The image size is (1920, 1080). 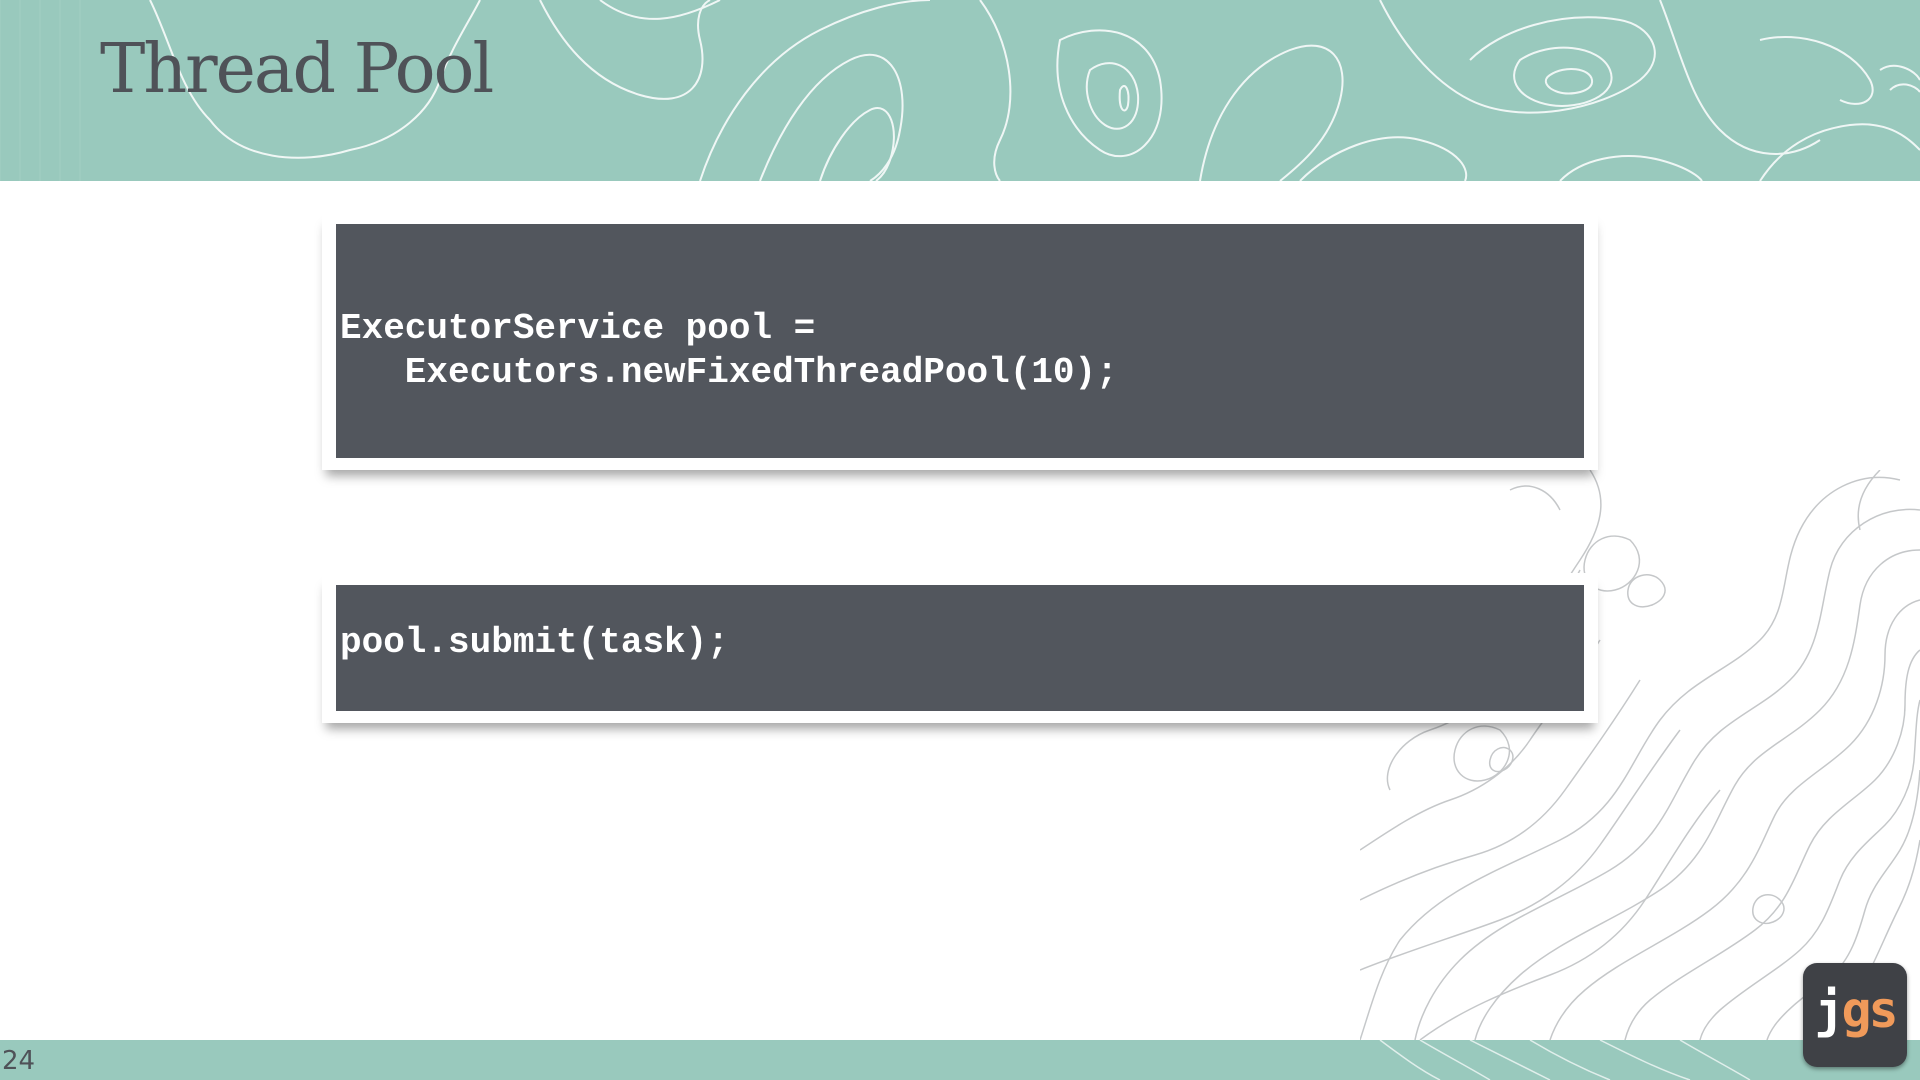 I want to click on logo-letter-j: j, so click(x=1829, y=1010).